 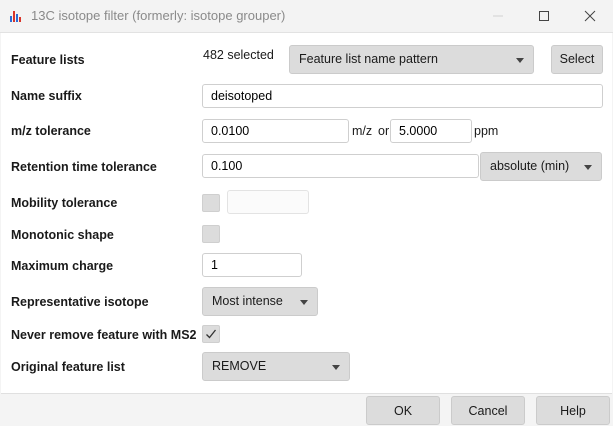 I want to click on feature-lists-count: 482 selected, so click(x=238, y=55).